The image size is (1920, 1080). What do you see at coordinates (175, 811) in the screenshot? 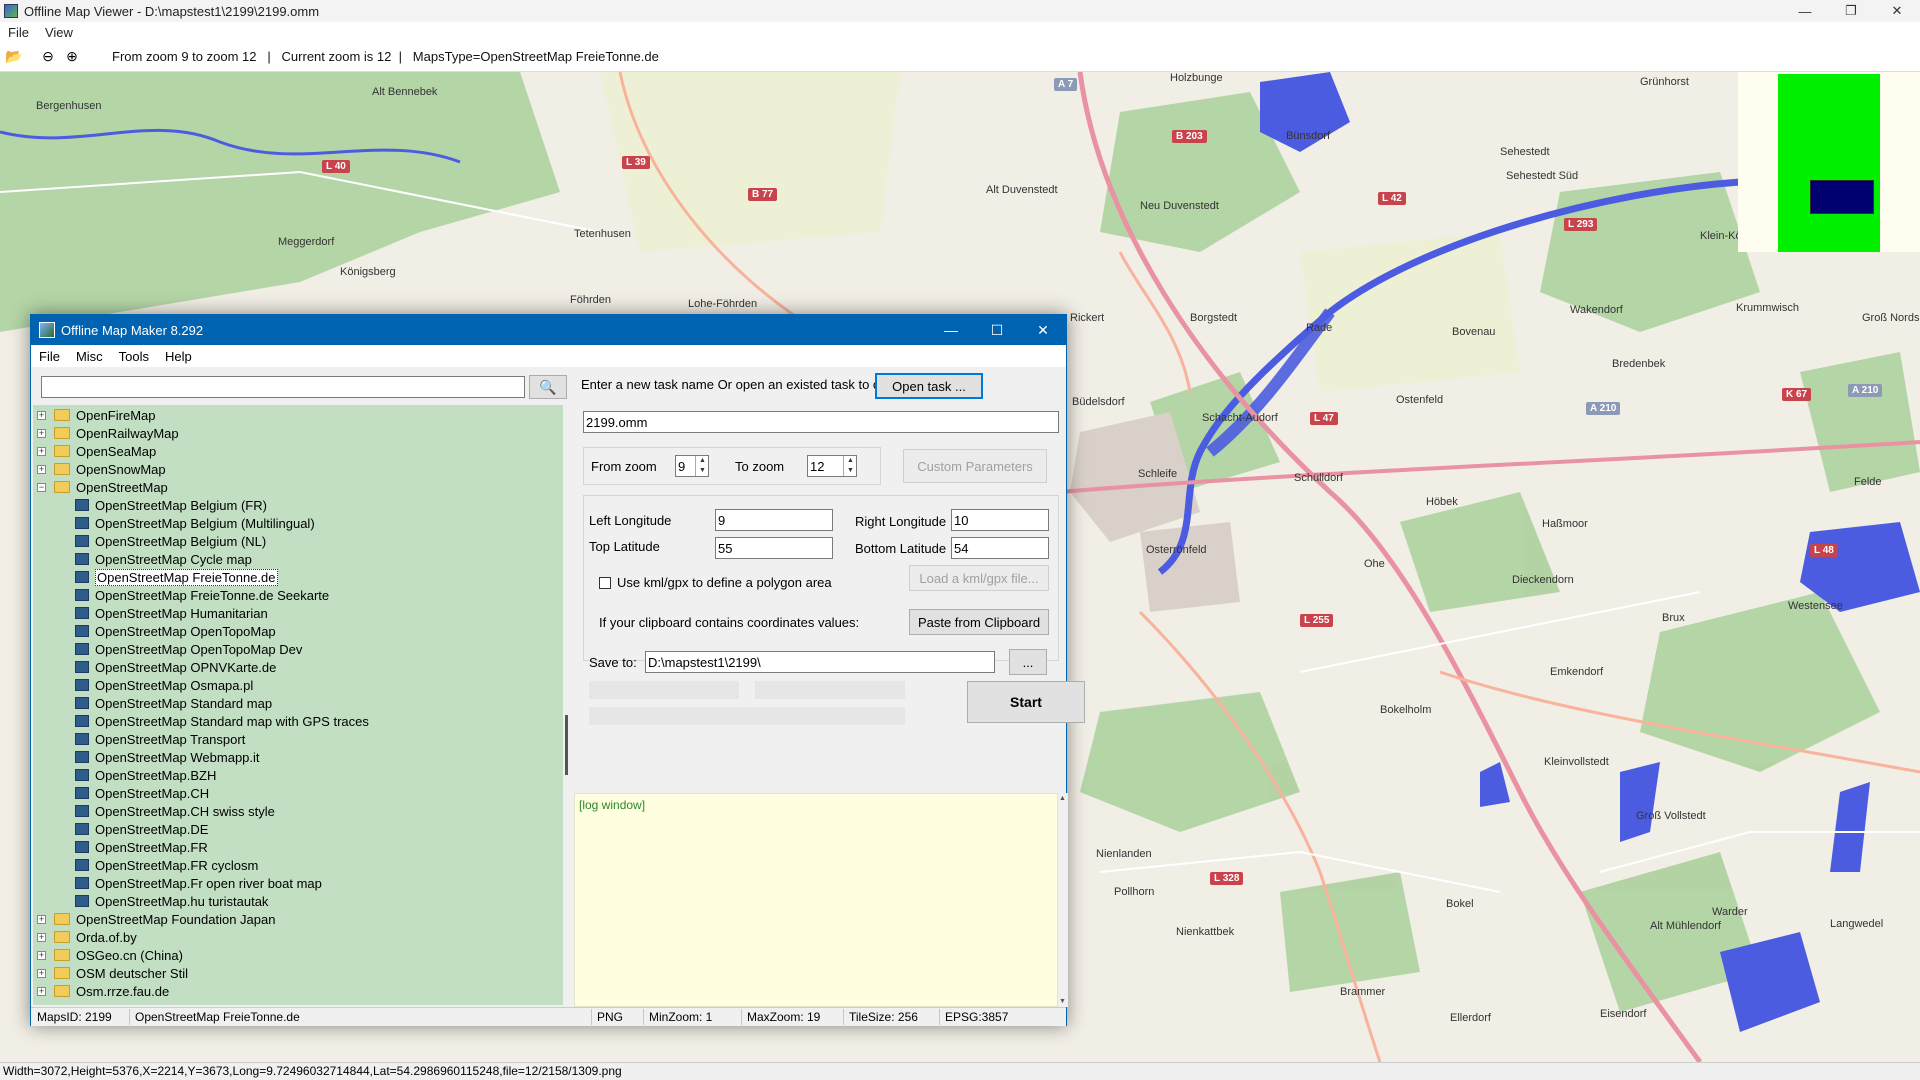
I see `tree-map-item: OpenStreetMap.CH swiss style` at bounding box center [175, 811].